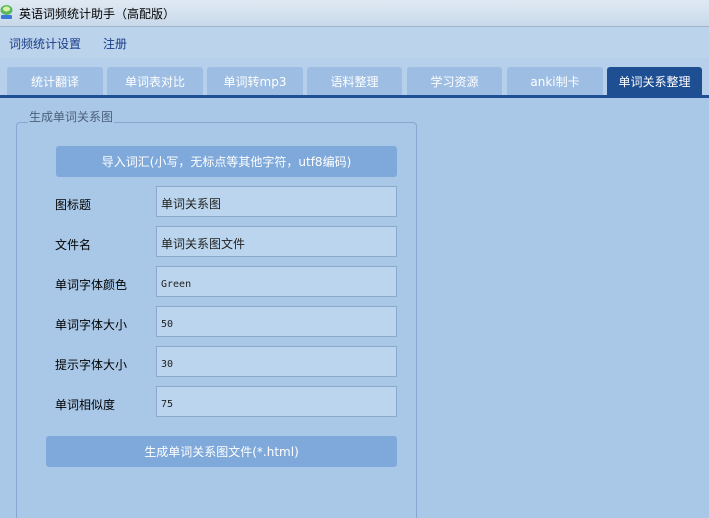 The image size is (709, 518). Describe the element at coordinates (276, 201) in the screenshot. I see `chart-title-input` at that location.